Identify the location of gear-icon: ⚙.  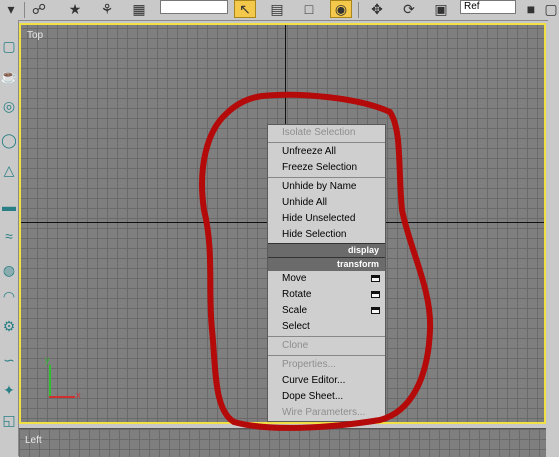
(9, 326).